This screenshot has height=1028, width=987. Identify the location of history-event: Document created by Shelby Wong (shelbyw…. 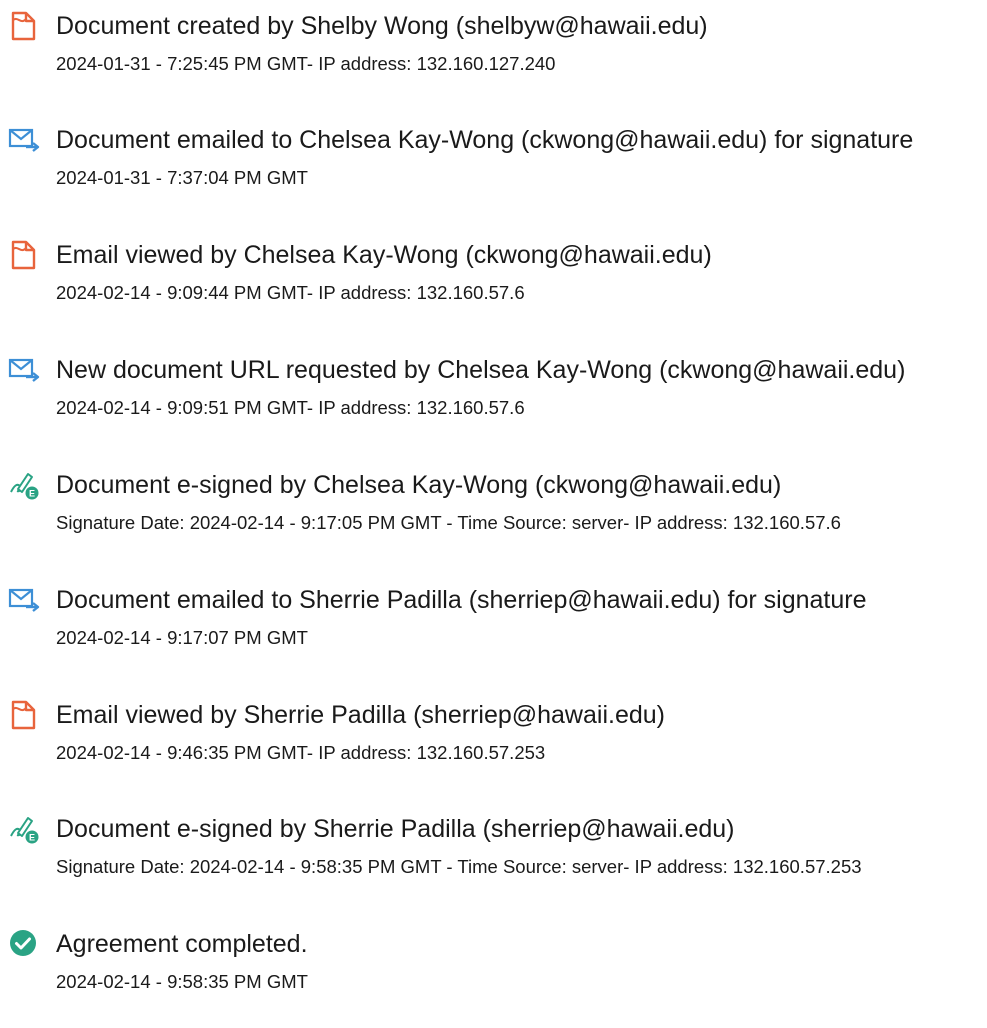
(493, 60).